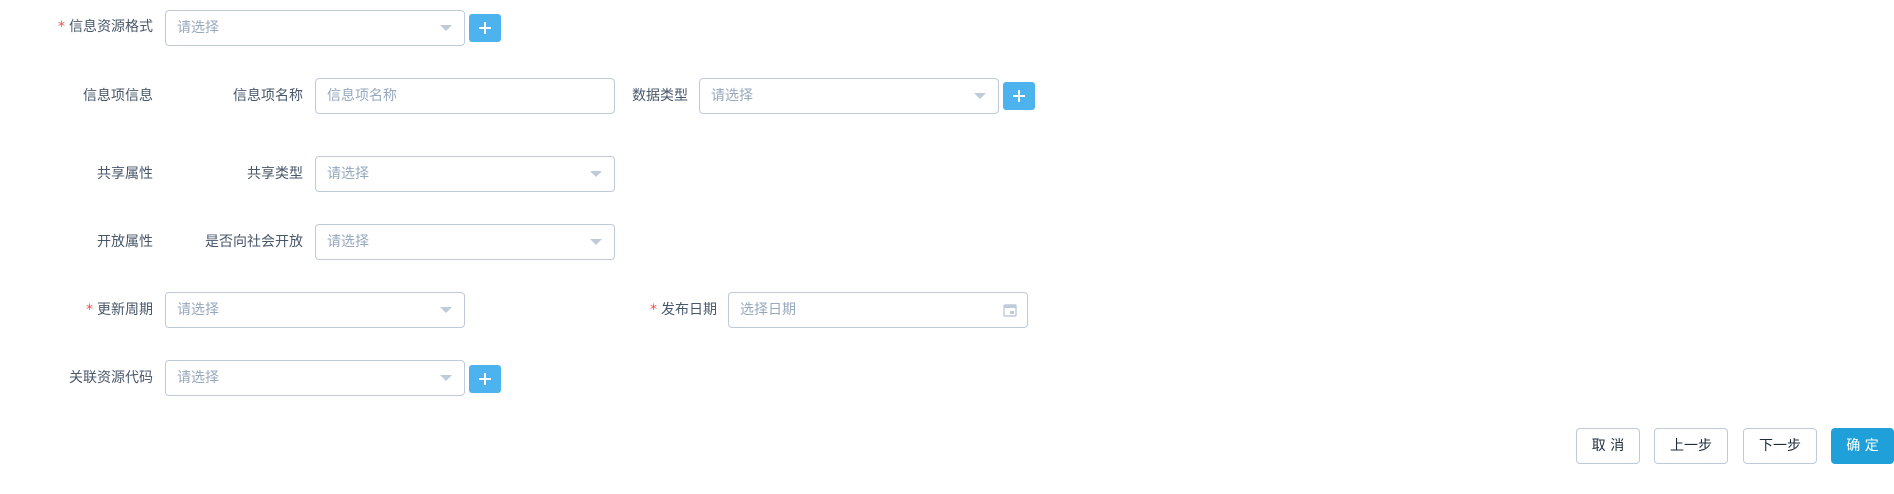 The height and width of the screenshot is (494, 1894). Describe the element at coordinates (268, 96) in the screenshot. I see `info-item-name-label: 信息项名称` at that location.